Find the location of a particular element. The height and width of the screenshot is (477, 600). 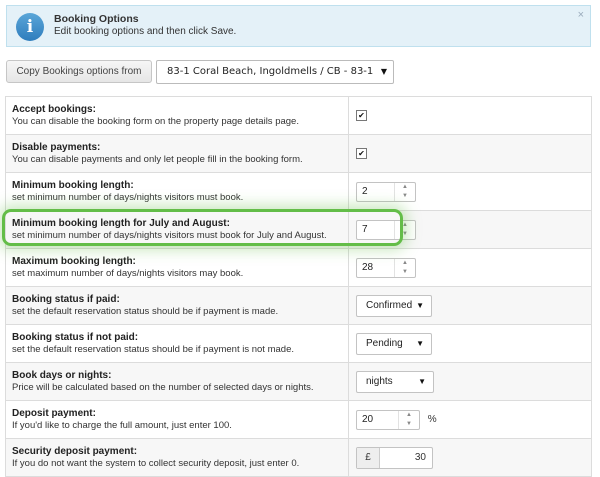

deposit-stepper: 20 ▲ ▼ is located at coordinates (388, 419).